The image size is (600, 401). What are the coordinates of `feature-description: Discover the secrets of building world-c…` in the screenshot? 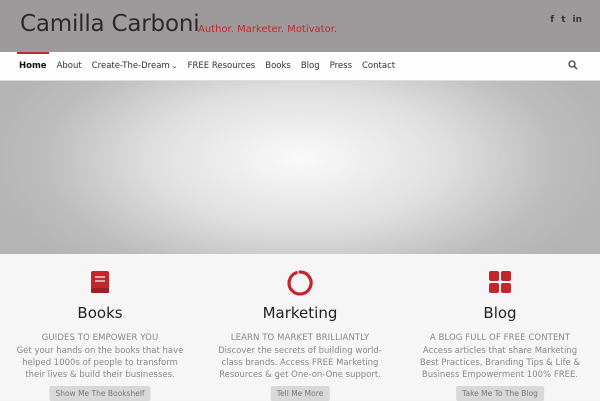 It's located at (300, 363).